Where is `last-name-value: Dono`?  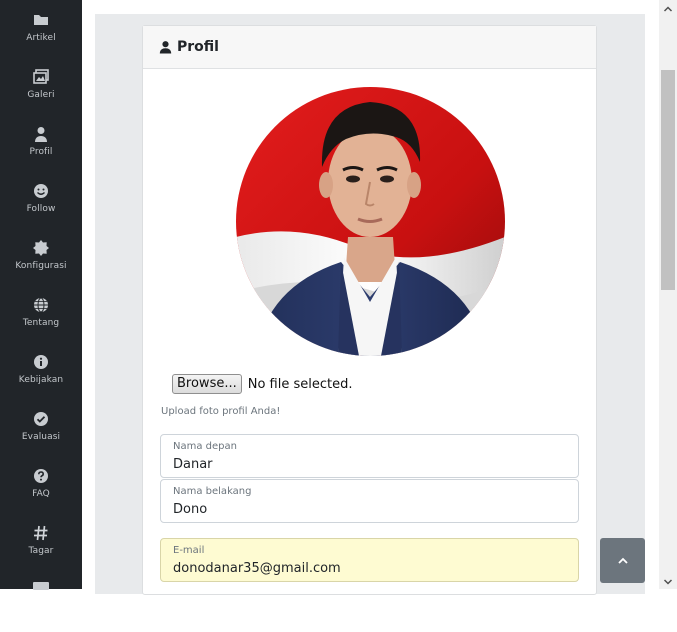
last-name-value: Dono is located at coordinates (190, 509).